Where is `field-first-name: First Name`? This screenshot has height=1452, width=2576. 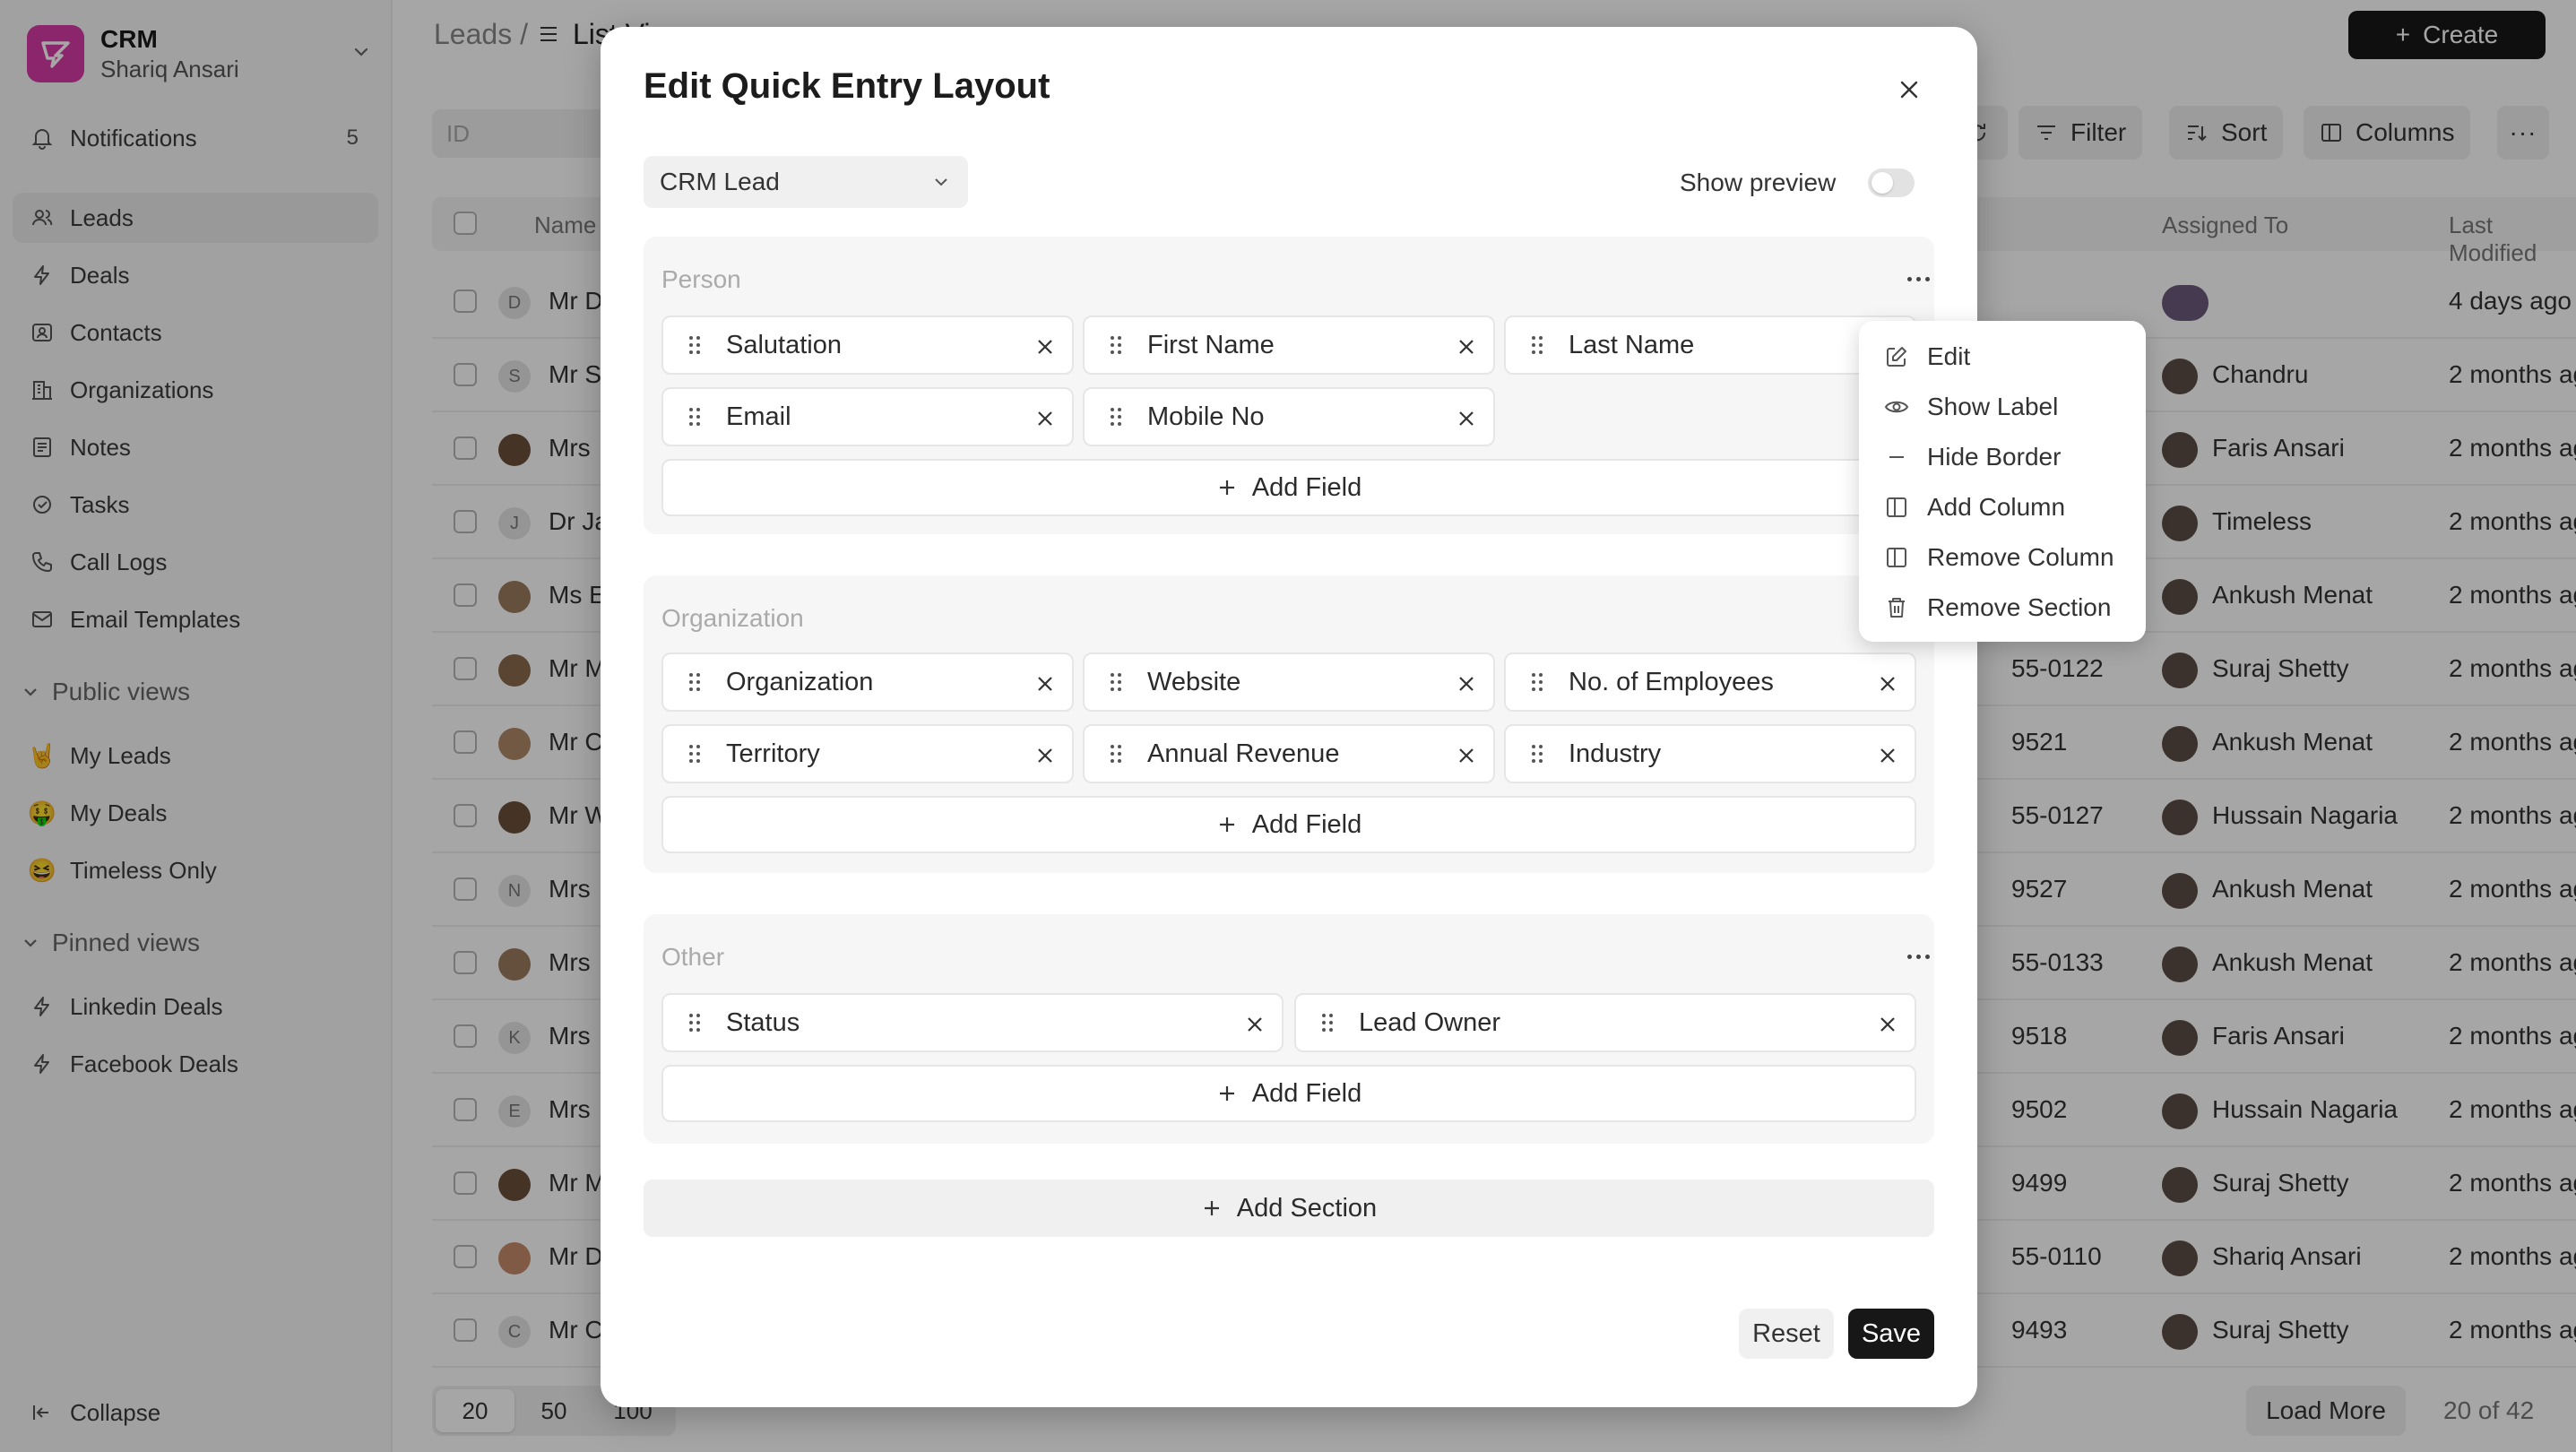
field-first-name: First Name is located at coordinates (1289, 345).